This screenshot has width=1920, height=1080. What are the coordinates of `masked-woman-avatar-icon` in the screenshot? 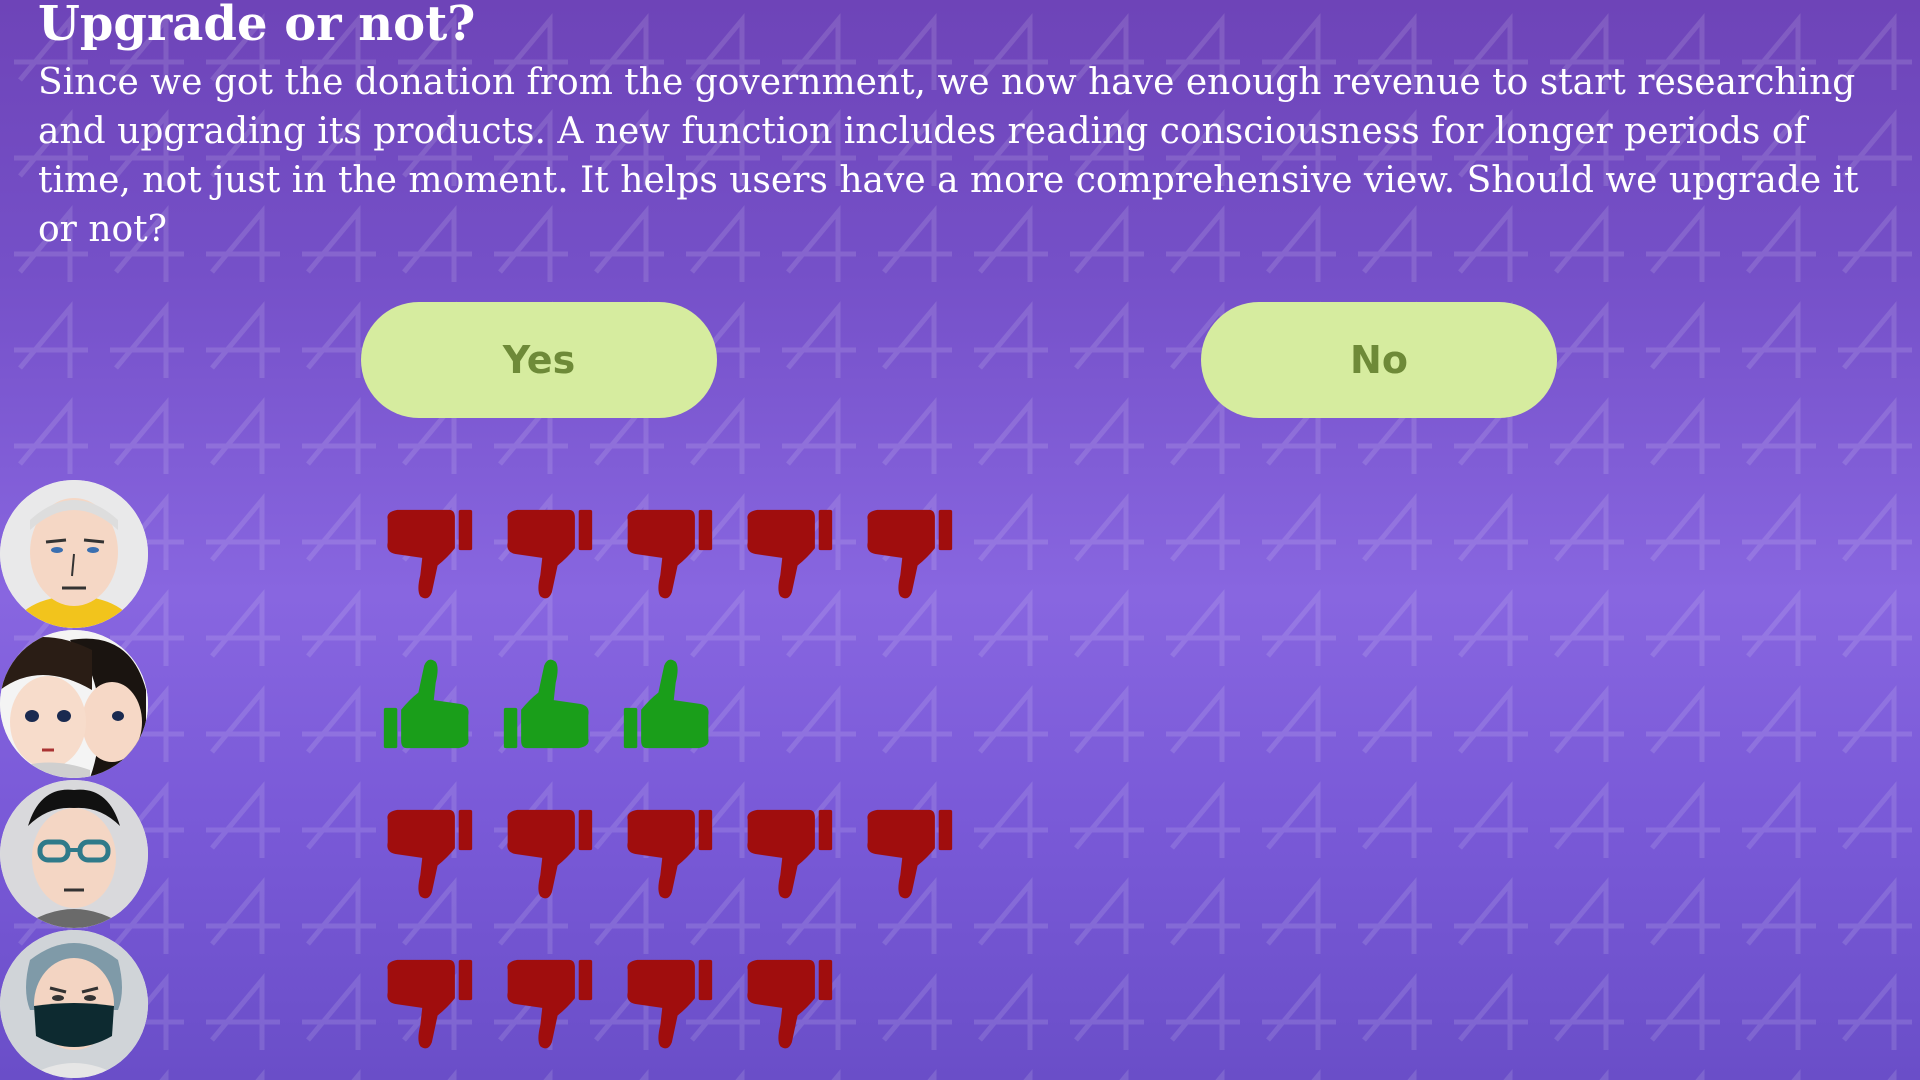 It's located at (74, 1004).